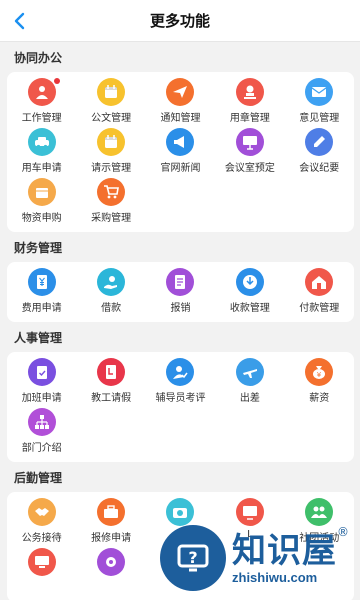  I want to click on feature-button: 用车申请, so click(41, 153).